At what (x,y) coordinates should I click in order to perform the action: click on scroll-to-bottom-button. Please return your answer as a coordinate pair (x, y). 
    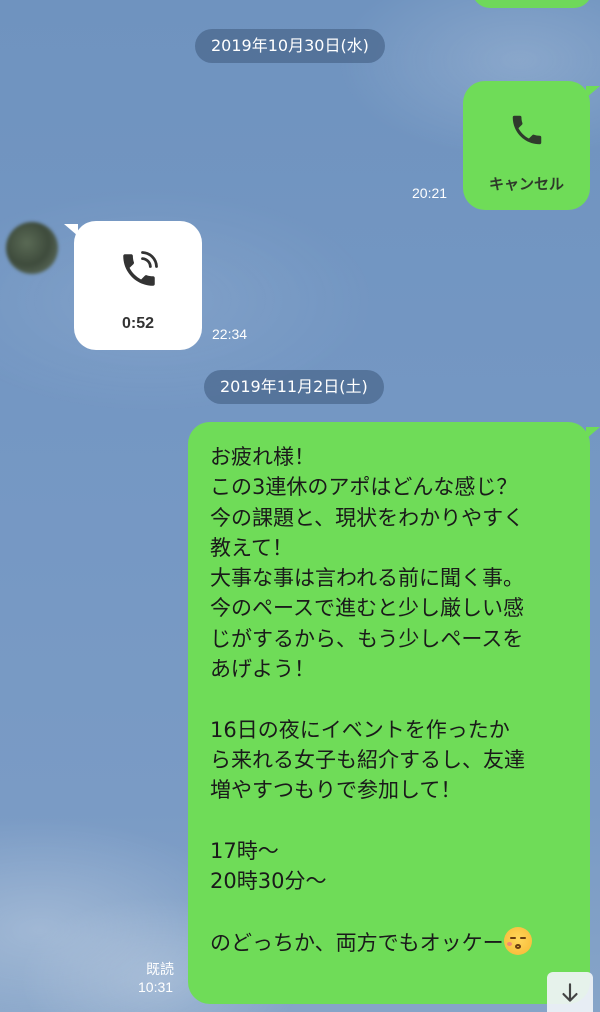
    Looking at the image, I should click on (570, 992).